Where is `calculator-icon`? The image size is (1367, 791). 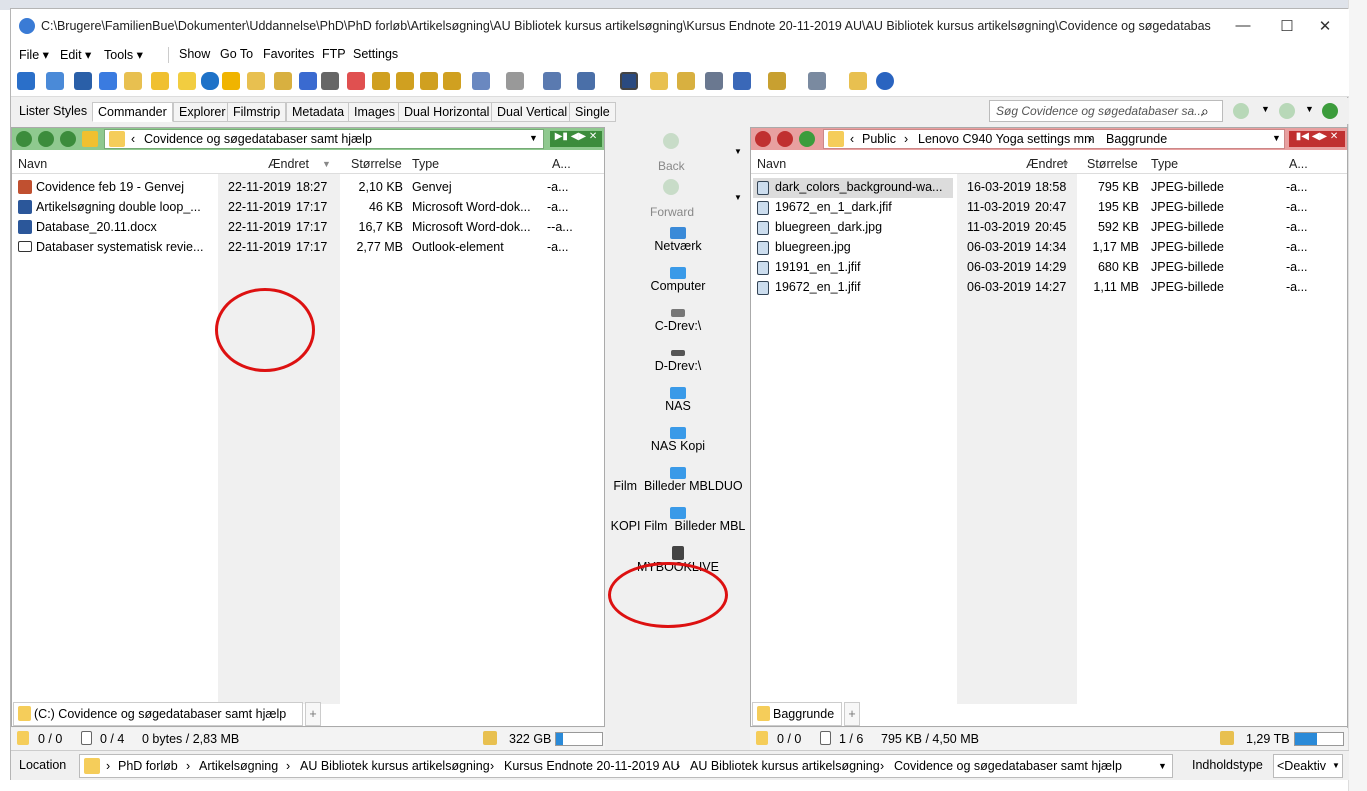 calculator-icon is located at coordinates (83, 81).